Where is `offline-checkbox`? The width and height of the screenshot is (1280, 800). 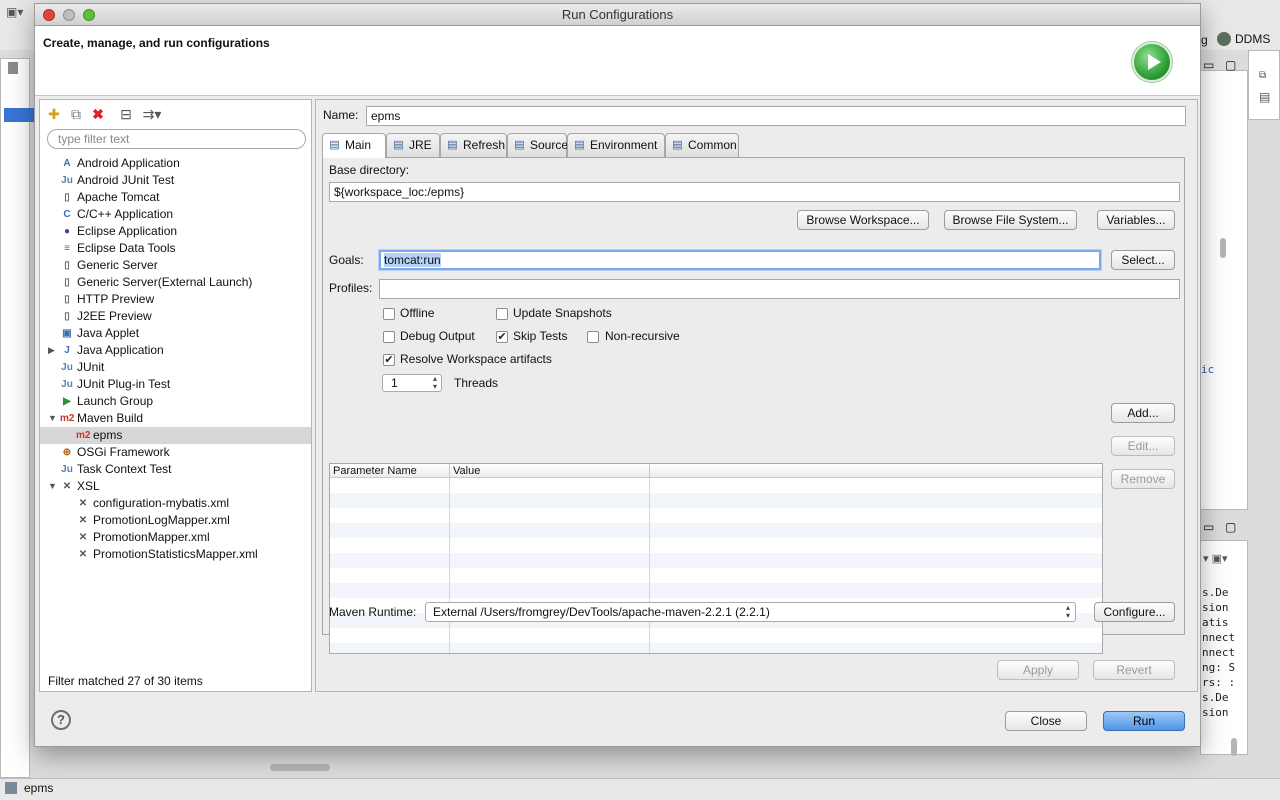 offline-checkbox is located at coordinates (389, 314).